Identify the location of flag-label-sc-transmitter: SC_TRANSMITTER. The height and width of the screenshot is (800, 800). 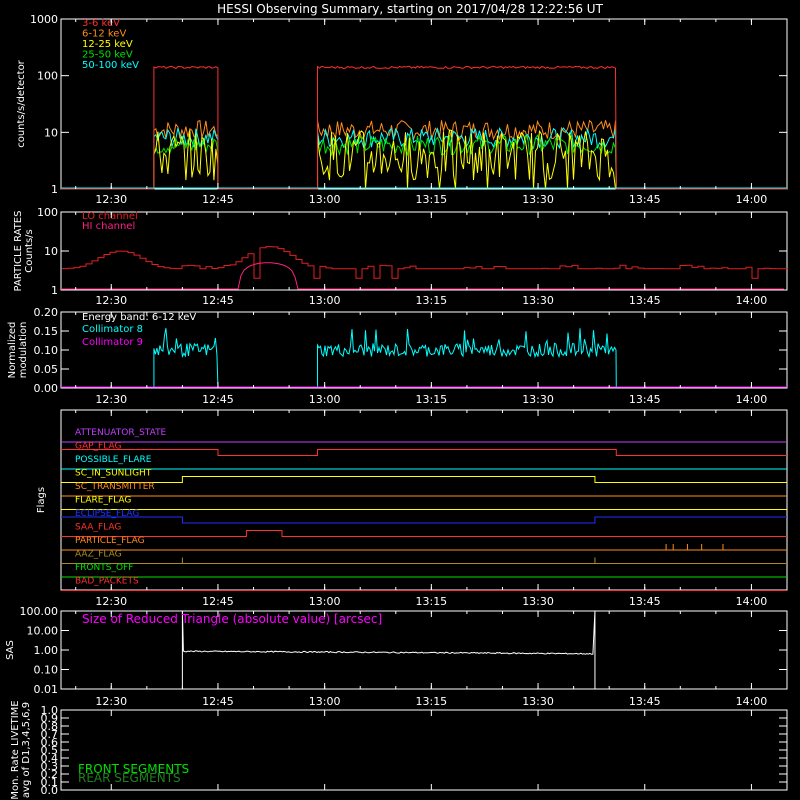
(115, 487).